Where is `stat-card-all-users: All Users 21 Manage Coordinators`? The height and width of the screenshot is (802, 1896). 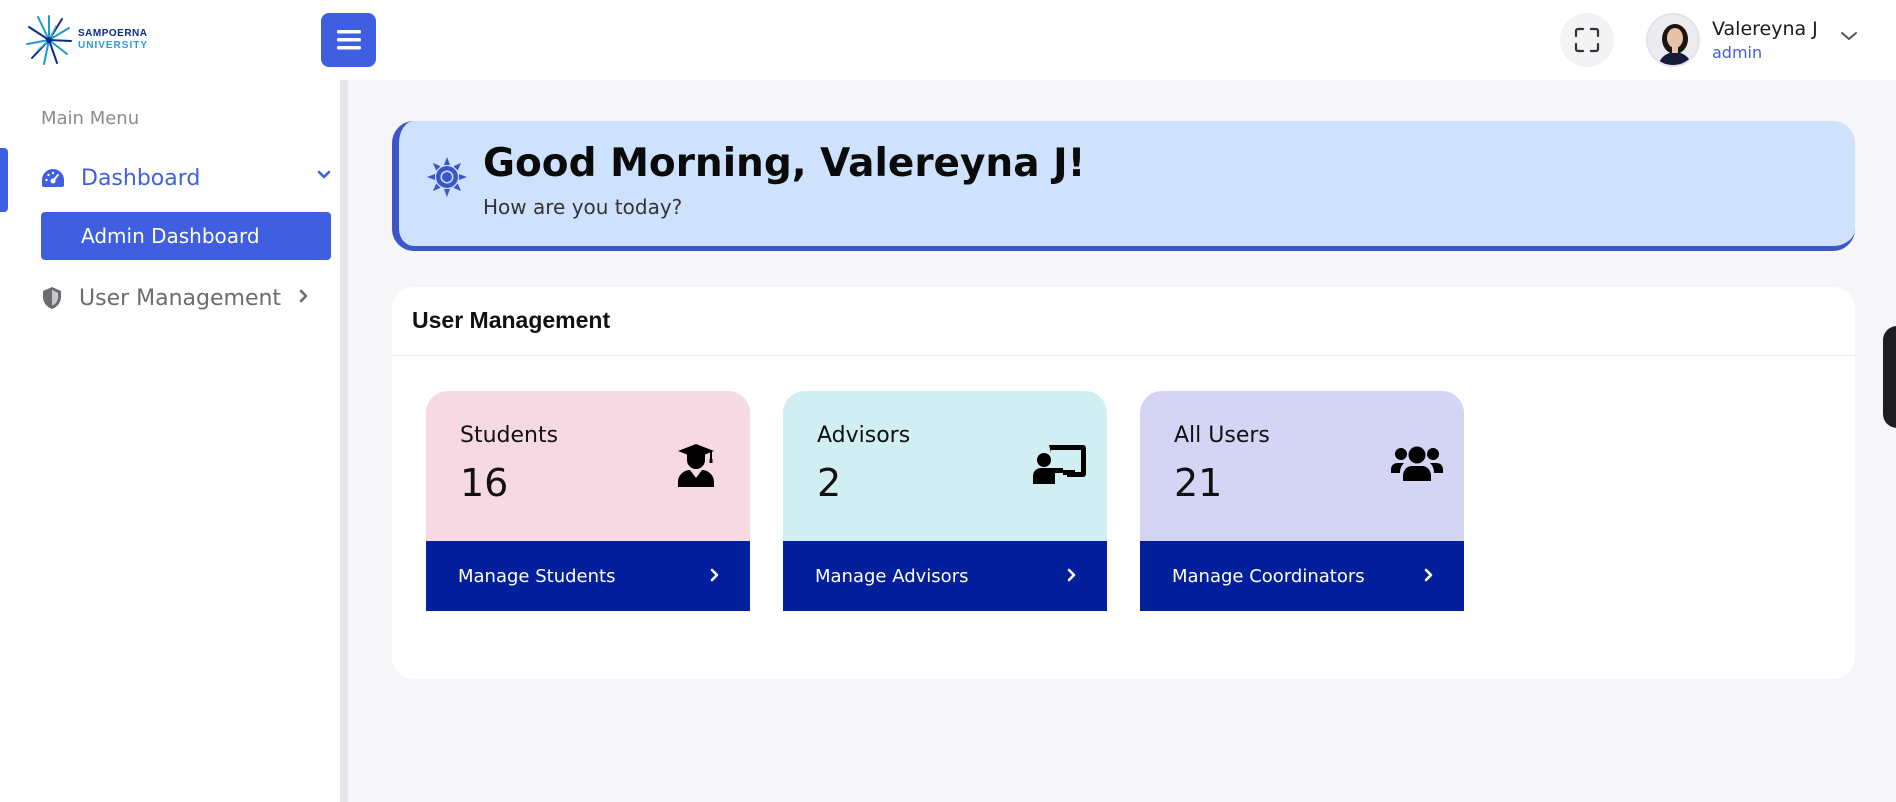
stat-card-all-users: All Users 21 Manage Coordinators is located at coordinates (1302, 501).